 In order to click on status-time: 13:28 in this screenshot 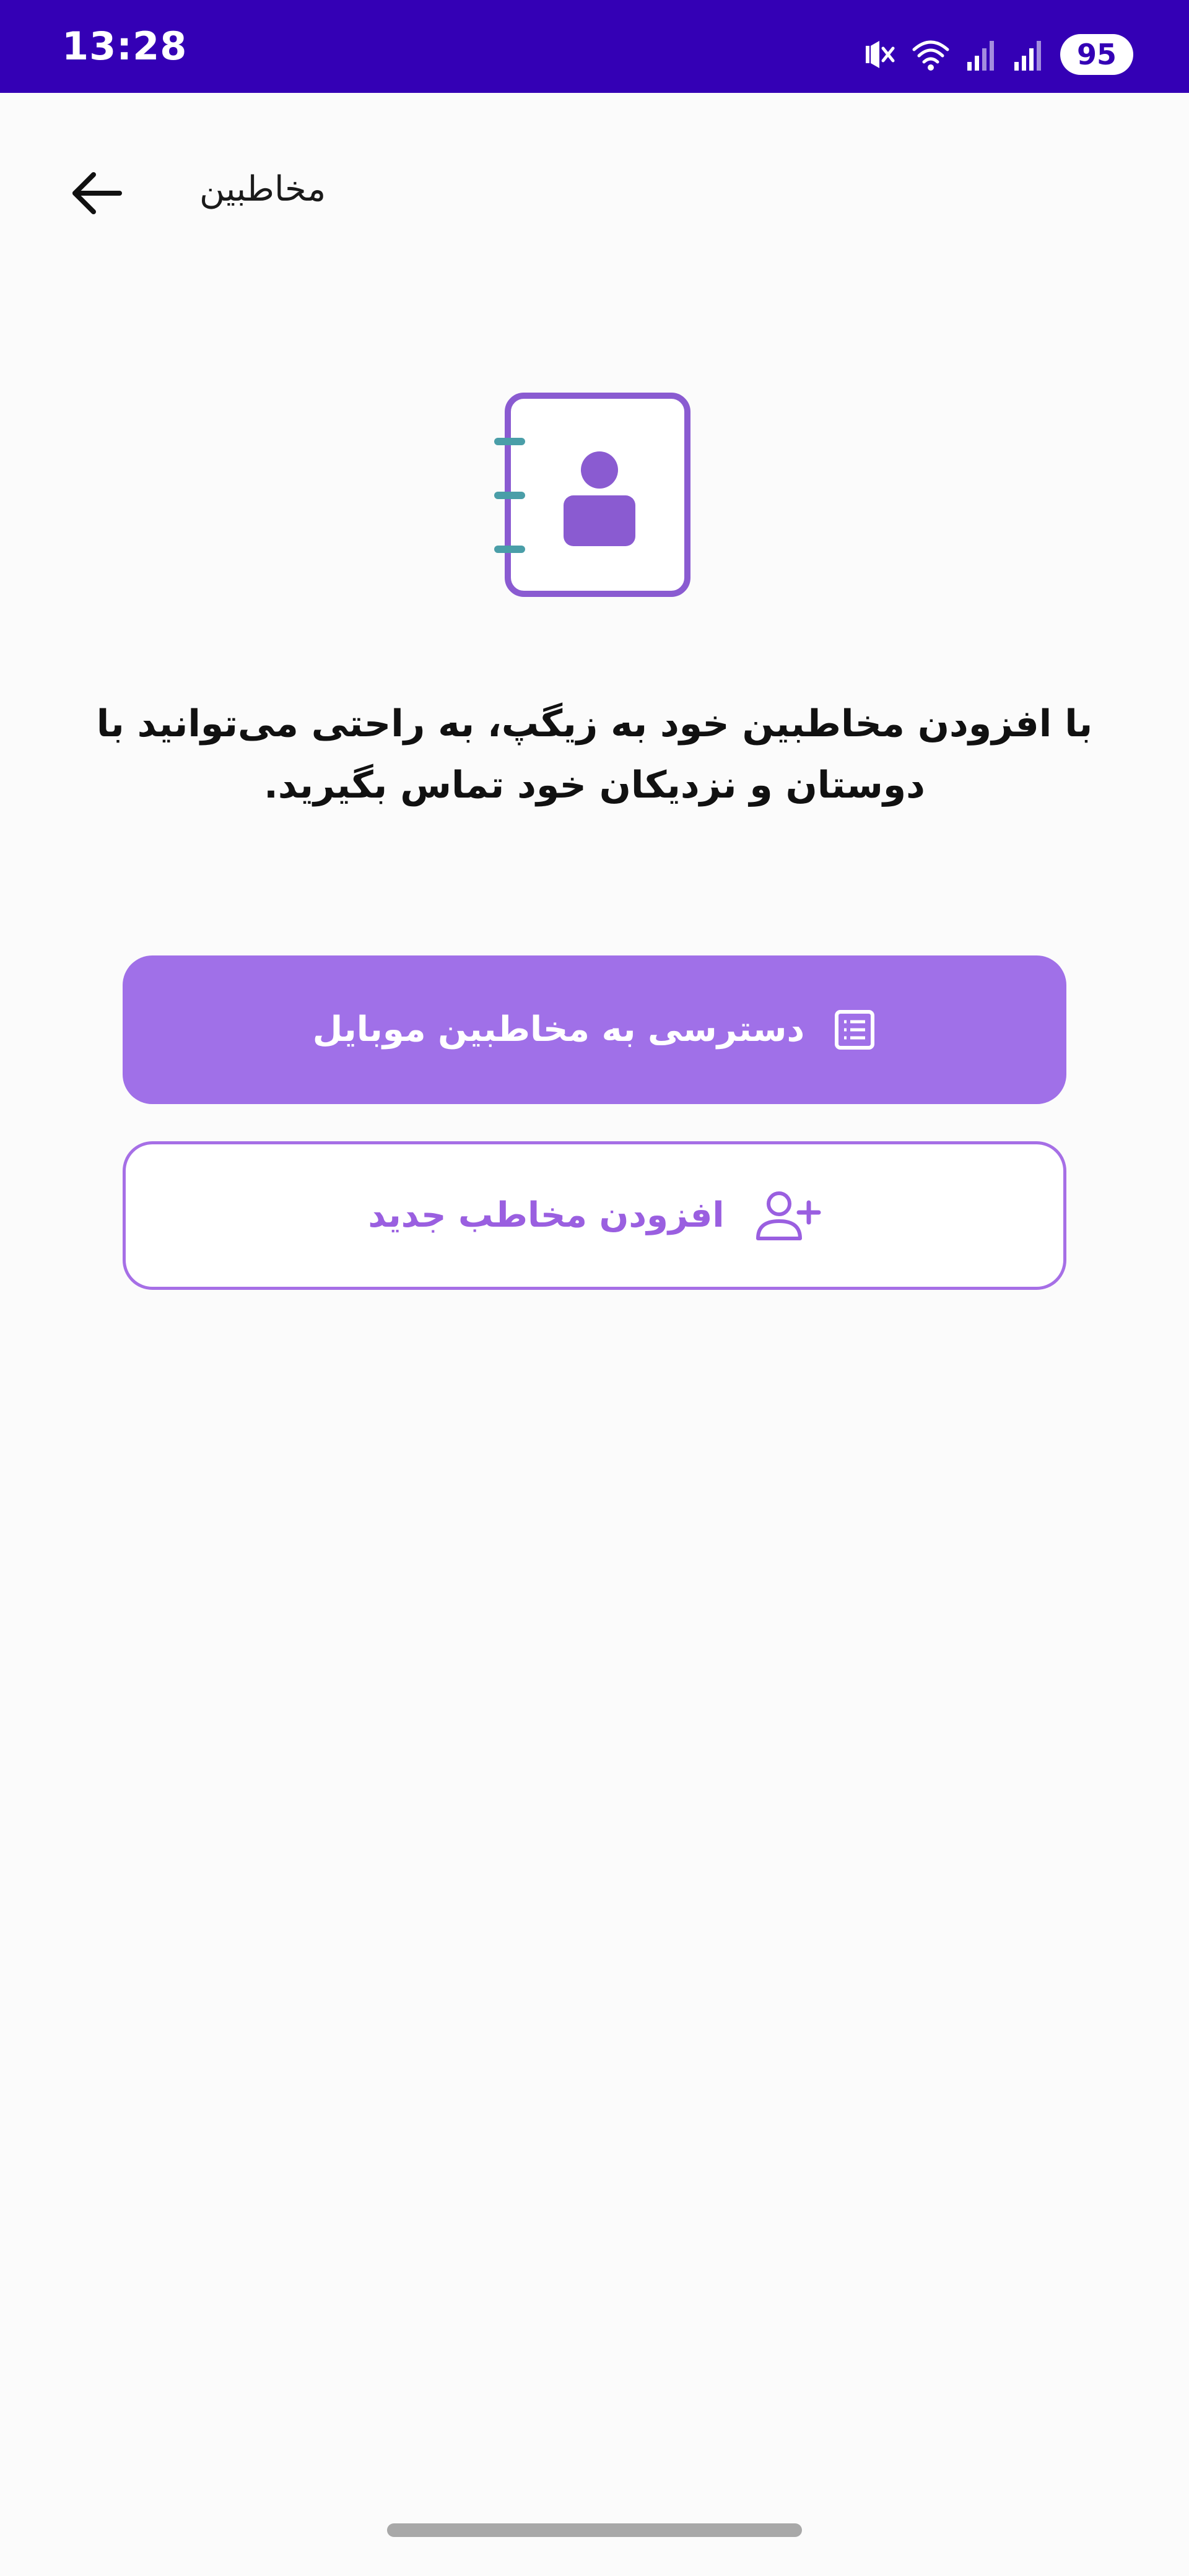, I will do `click(125, 46)`.